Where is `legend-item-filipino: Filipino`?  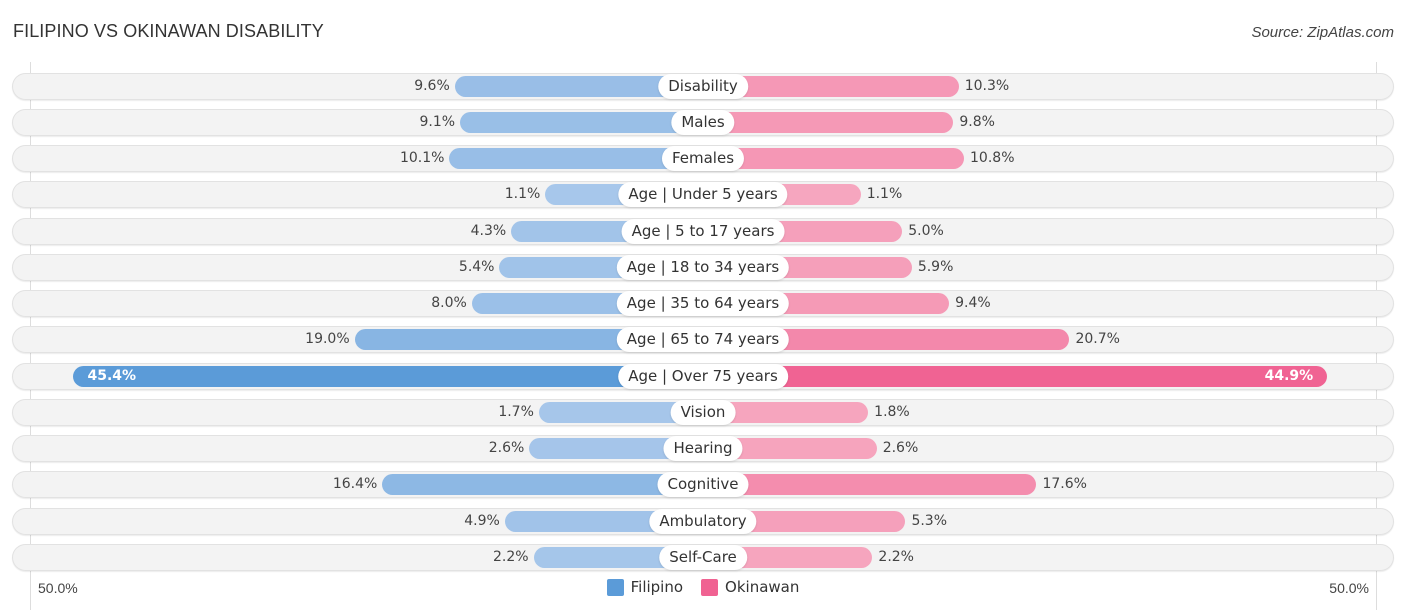 legend-item-filipino: Filipino is located at coordinates (645, 587).